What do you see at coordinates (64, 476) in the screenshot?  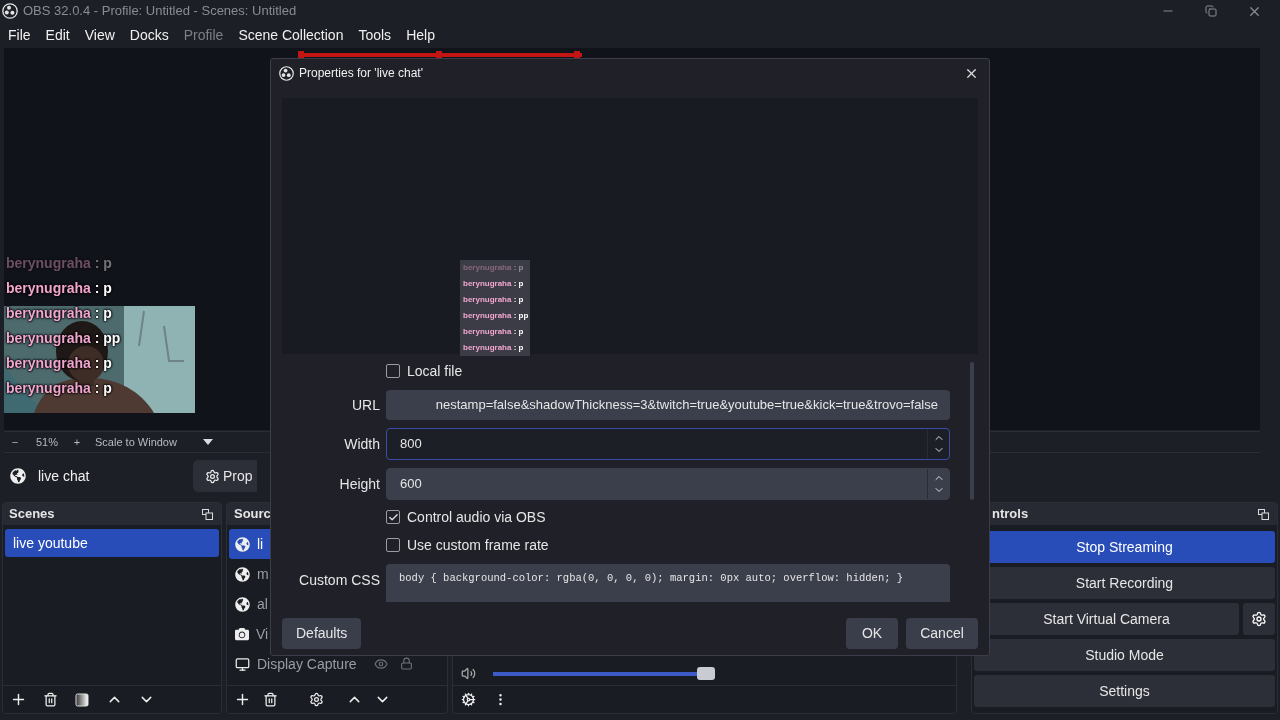 I see `selected-source-name: live chat` at bounding box center [64, 476].